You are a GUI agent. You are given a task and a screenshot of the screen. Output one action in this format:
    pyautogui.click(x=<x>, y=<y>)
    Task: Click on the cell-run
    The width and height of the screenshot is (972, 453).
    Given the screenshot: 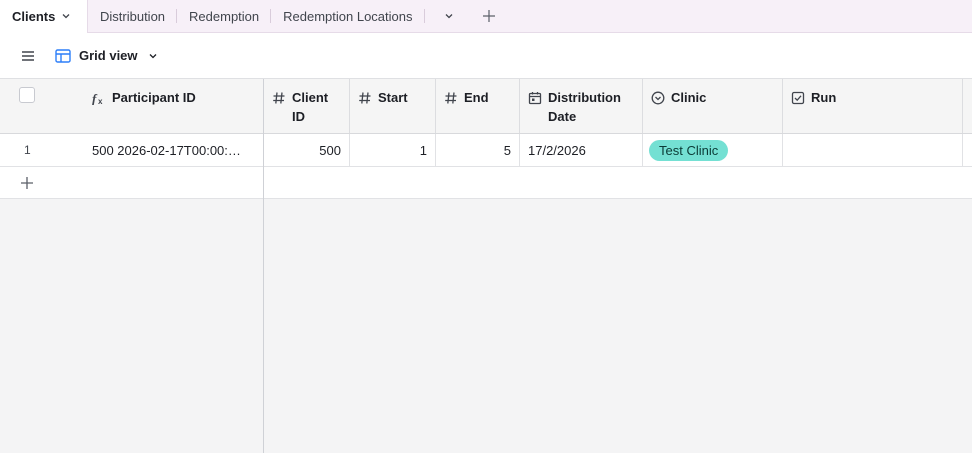 What is the action you would take?
    pyautogui.click(x=873, y=150)
    